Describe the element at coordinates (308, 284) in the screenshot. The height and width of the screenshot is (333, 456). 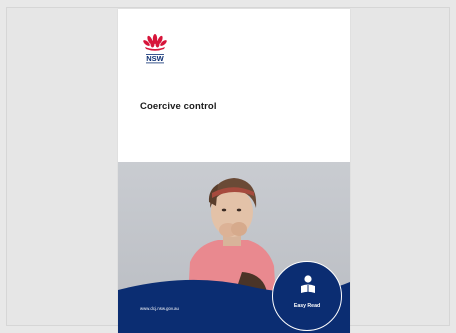
I see `reader-icon` at that location.